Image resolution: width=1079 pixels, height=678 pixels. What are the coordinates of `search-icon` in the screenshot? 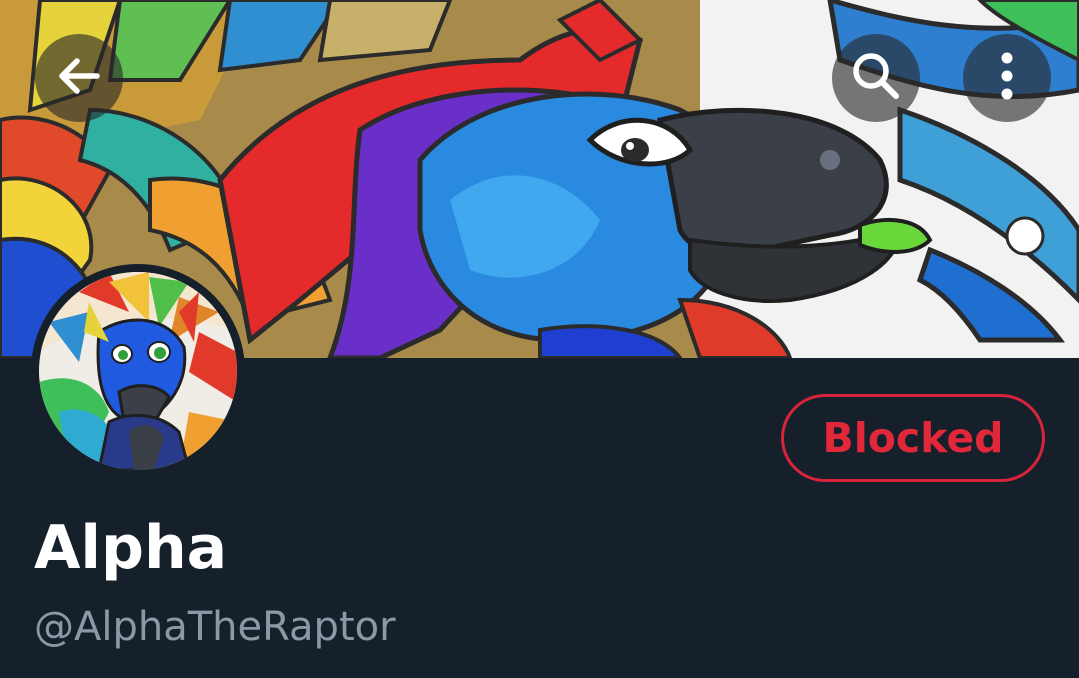 It's located at (876, 78).